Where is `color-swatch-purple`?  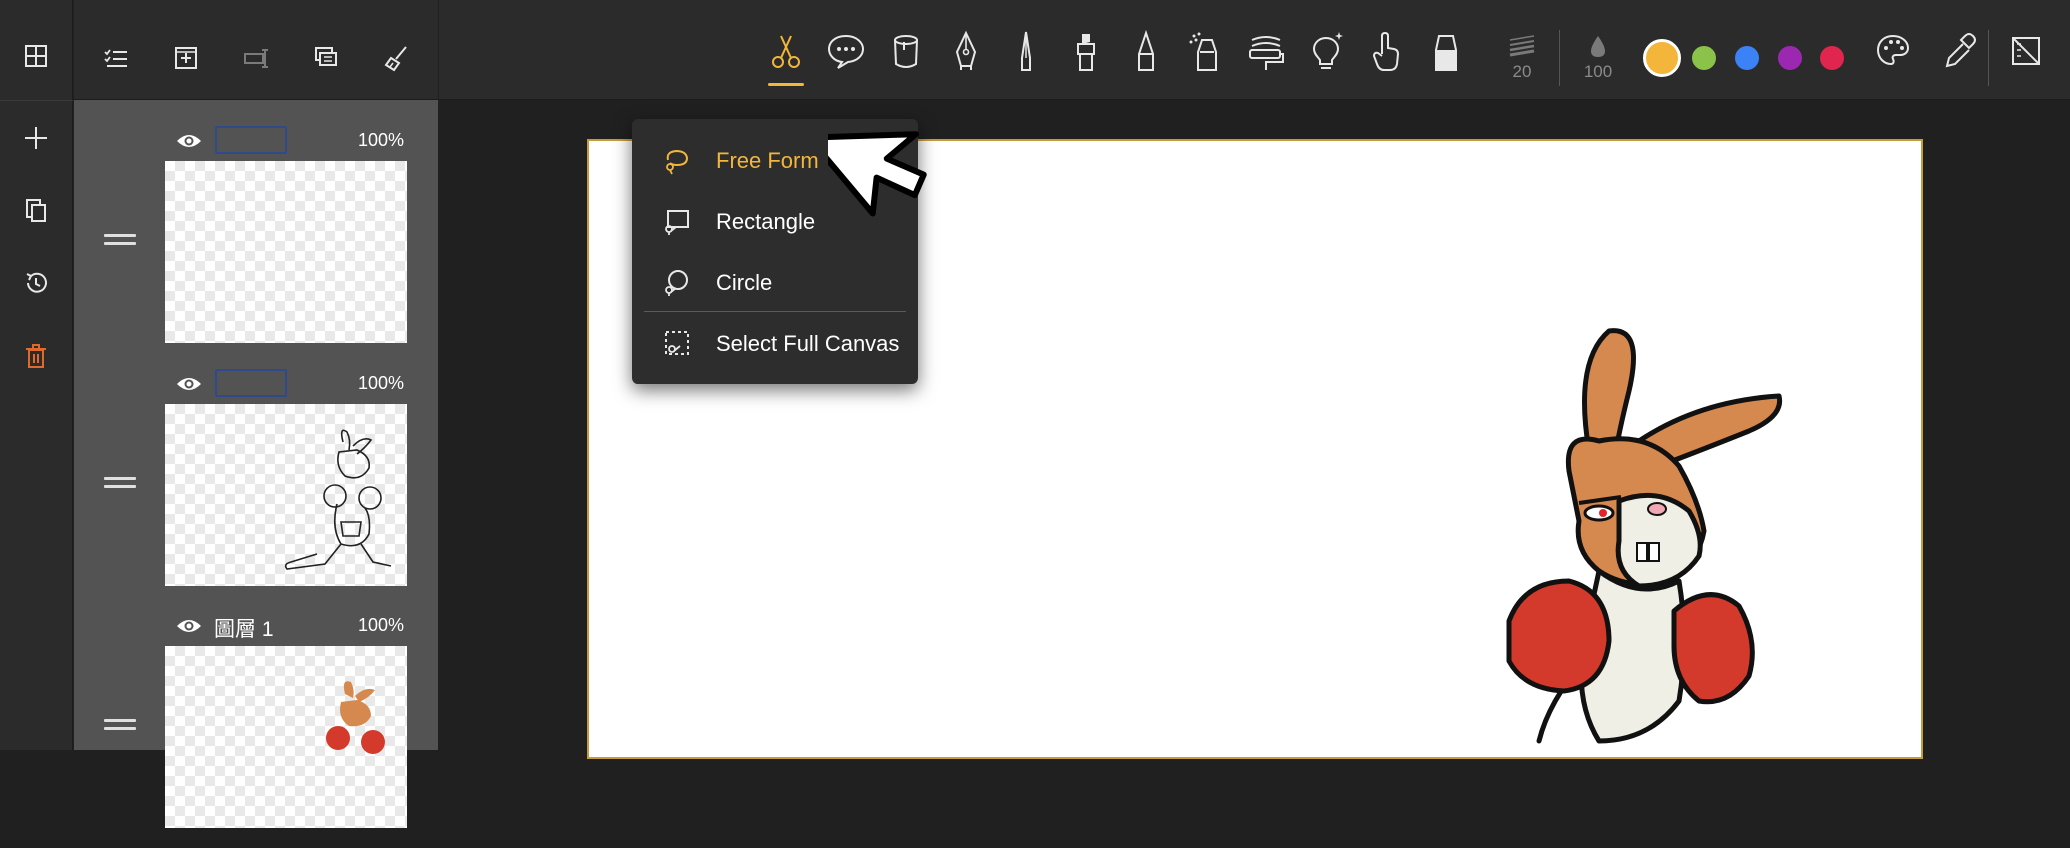 color-swatch-purple is located at coordinates (1790, 58).